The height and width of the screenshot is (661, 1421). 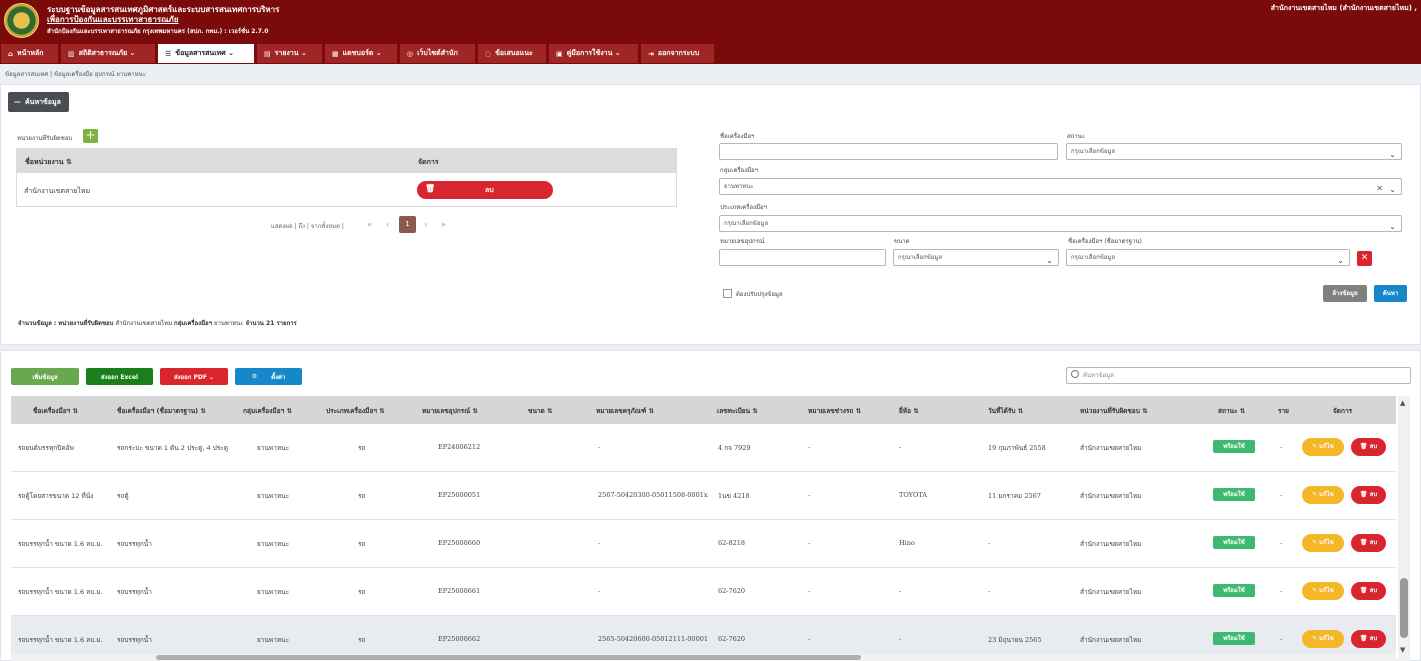 I want to click on search-icon, so click(x=1075, y=374).